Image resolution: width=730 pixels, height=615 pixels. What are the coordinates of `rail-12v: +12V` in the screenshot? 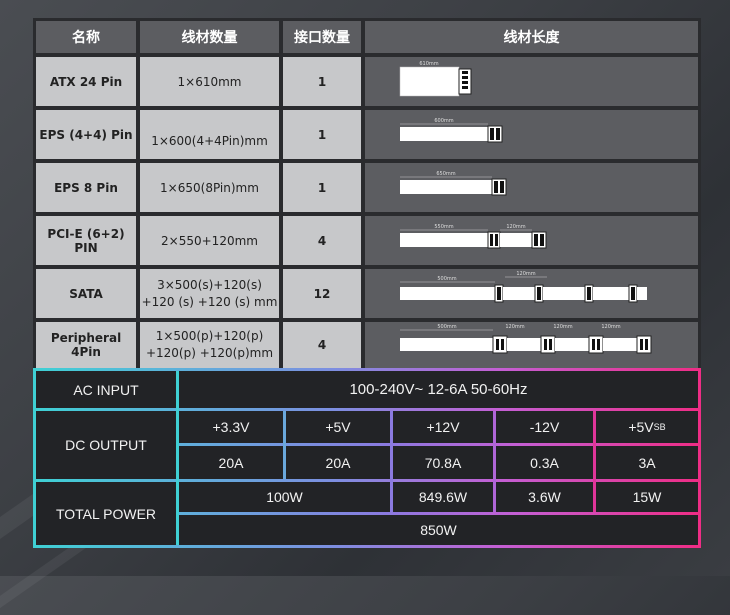 It's located at (443, 427).